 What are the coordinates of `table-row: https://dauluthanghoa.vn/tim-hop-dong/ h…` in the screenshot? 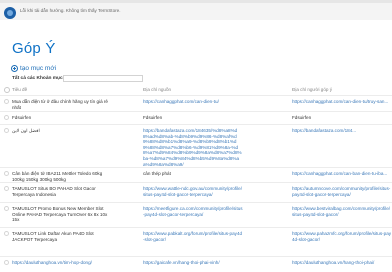 It's located at (196, 264).